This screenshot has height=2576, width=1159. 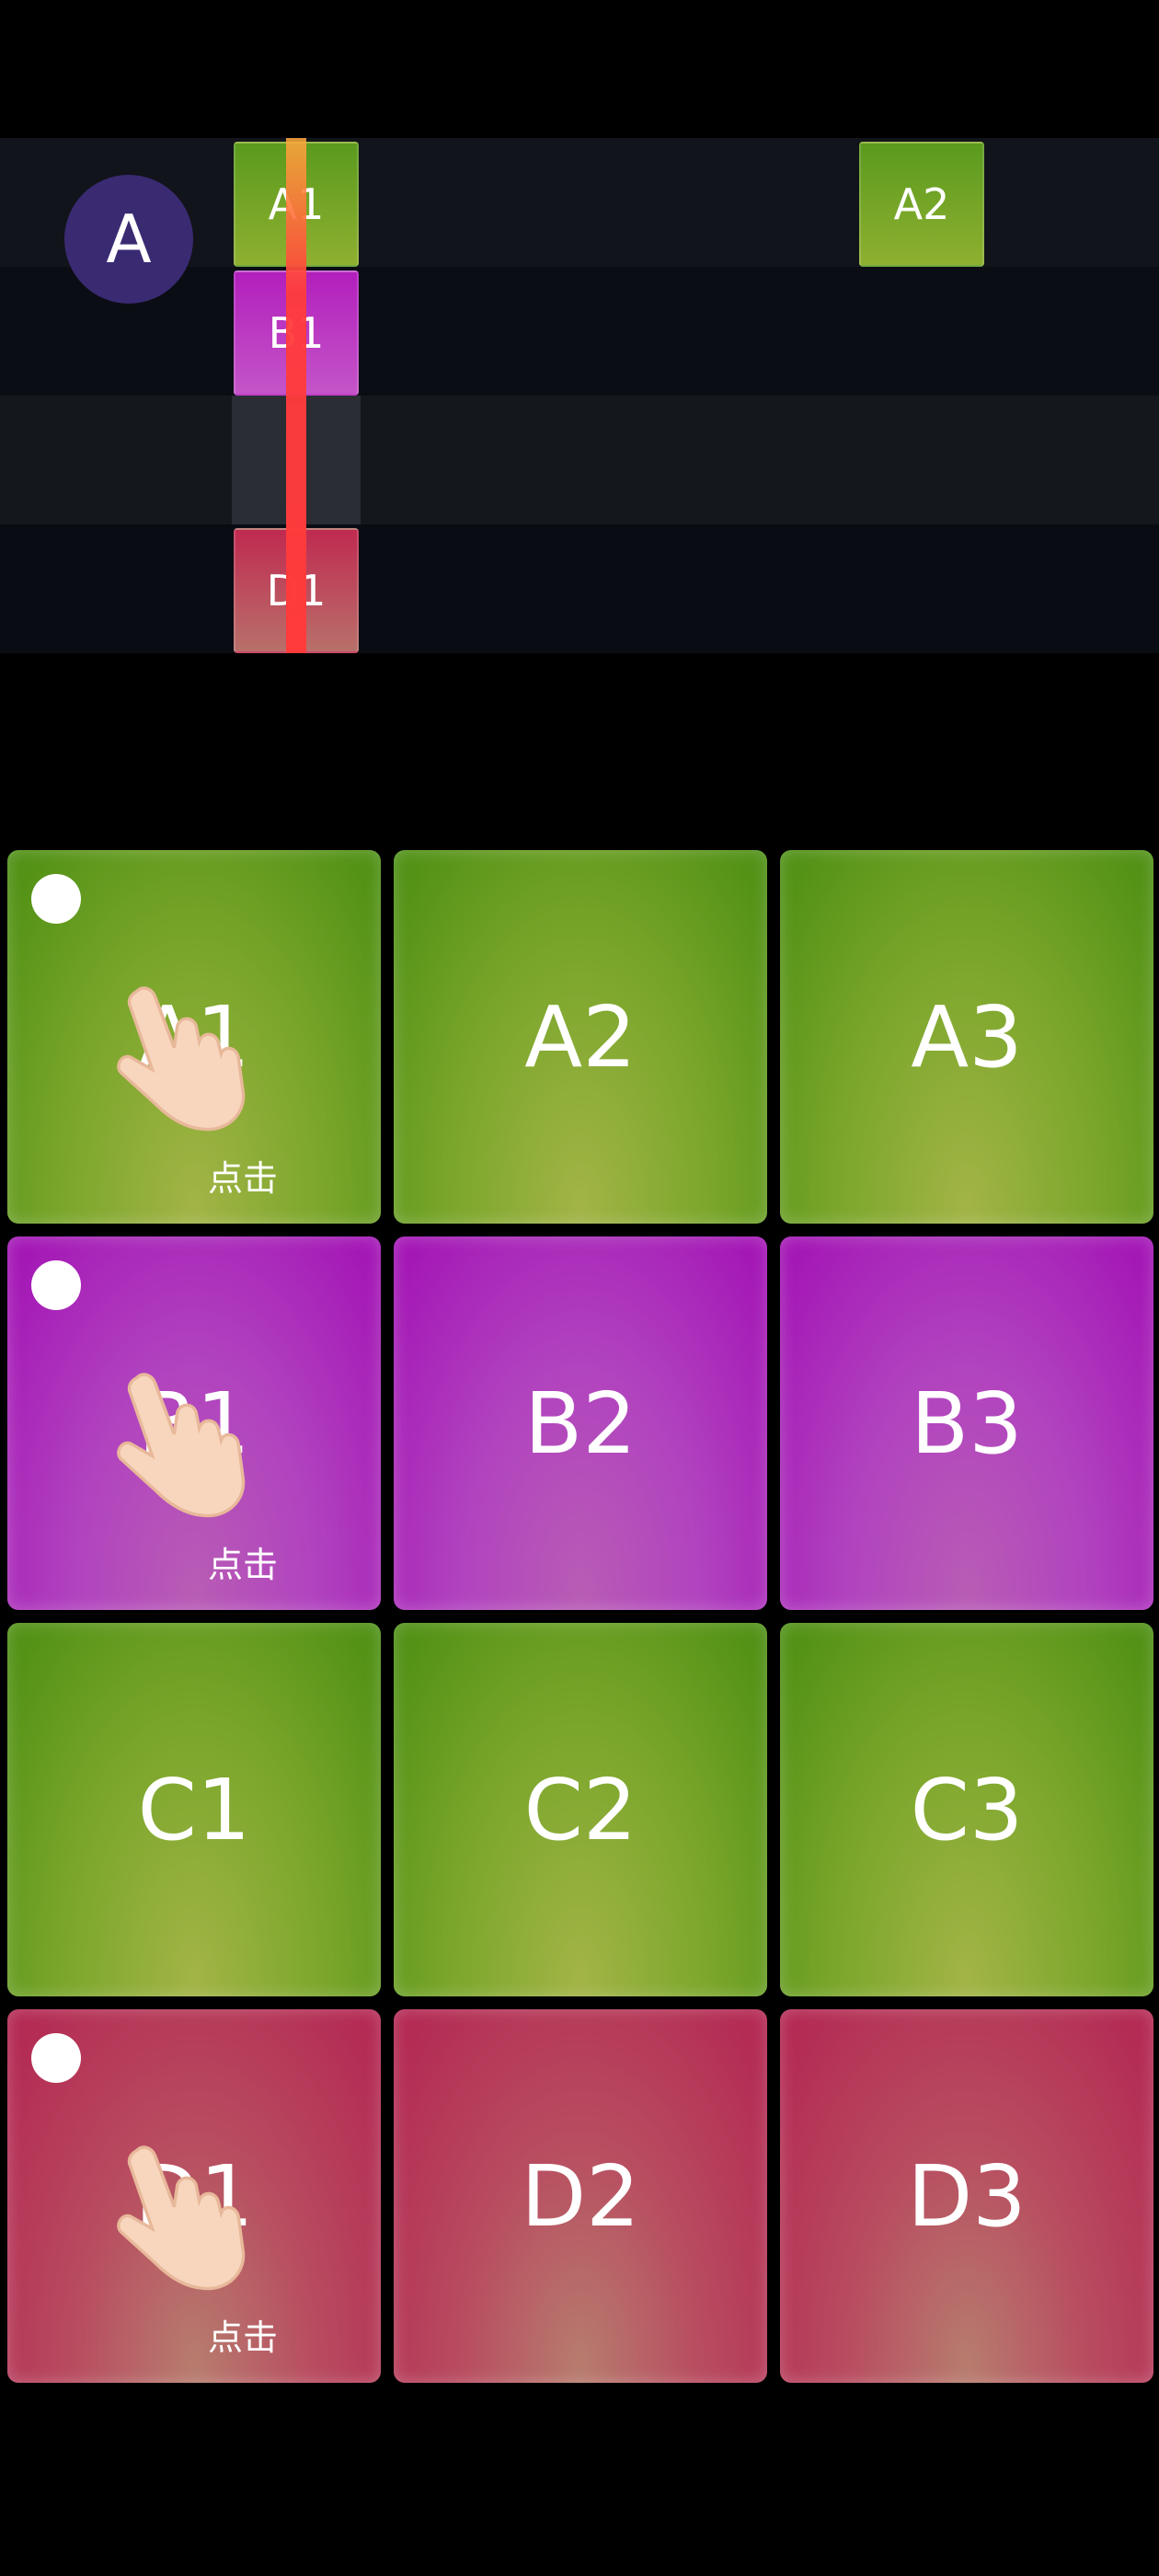 I want to click on pad-d2: D2, so click(x=580, y=2196).